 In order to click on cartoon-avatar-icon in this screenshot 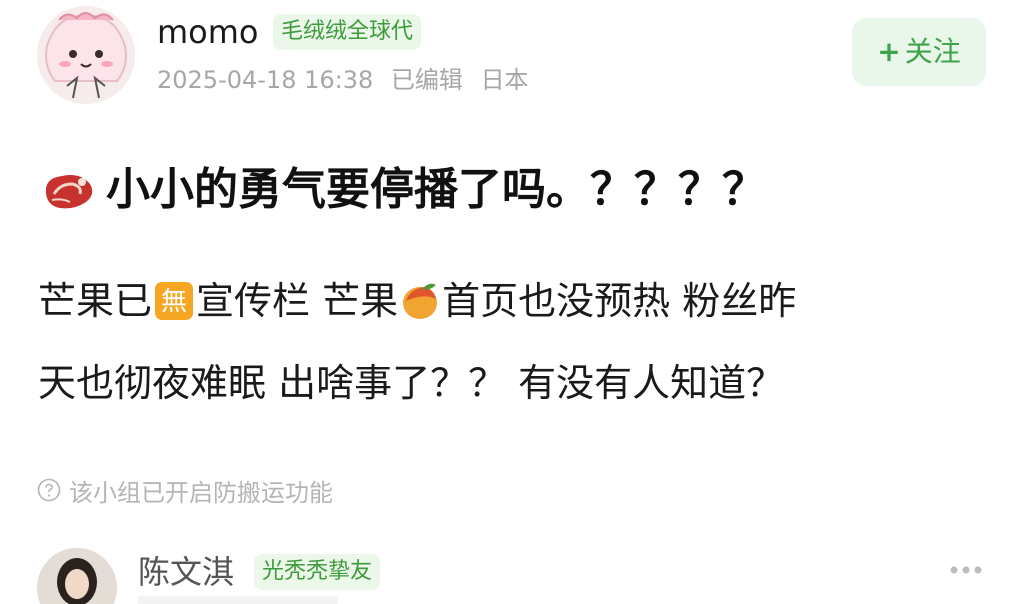, I will do `click(86, 55)`.